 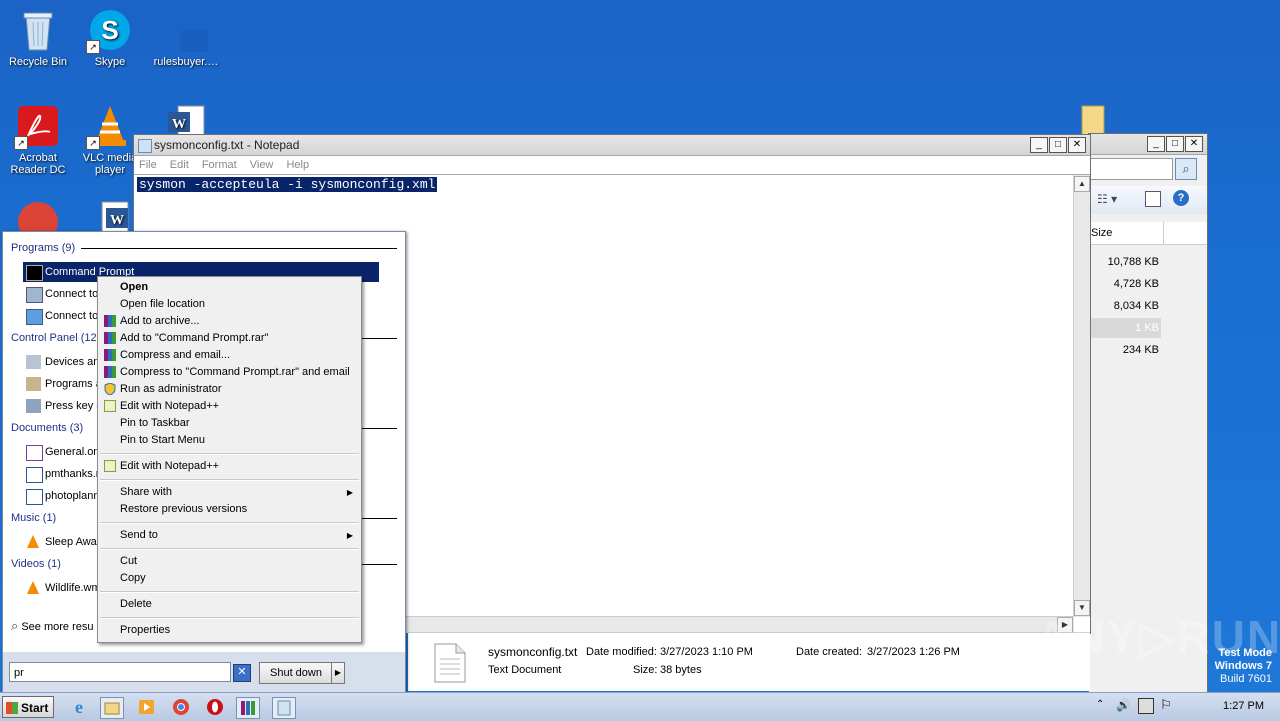 I want to click on file-name: sysmonconfig.txt, so click(x=533, y=652).